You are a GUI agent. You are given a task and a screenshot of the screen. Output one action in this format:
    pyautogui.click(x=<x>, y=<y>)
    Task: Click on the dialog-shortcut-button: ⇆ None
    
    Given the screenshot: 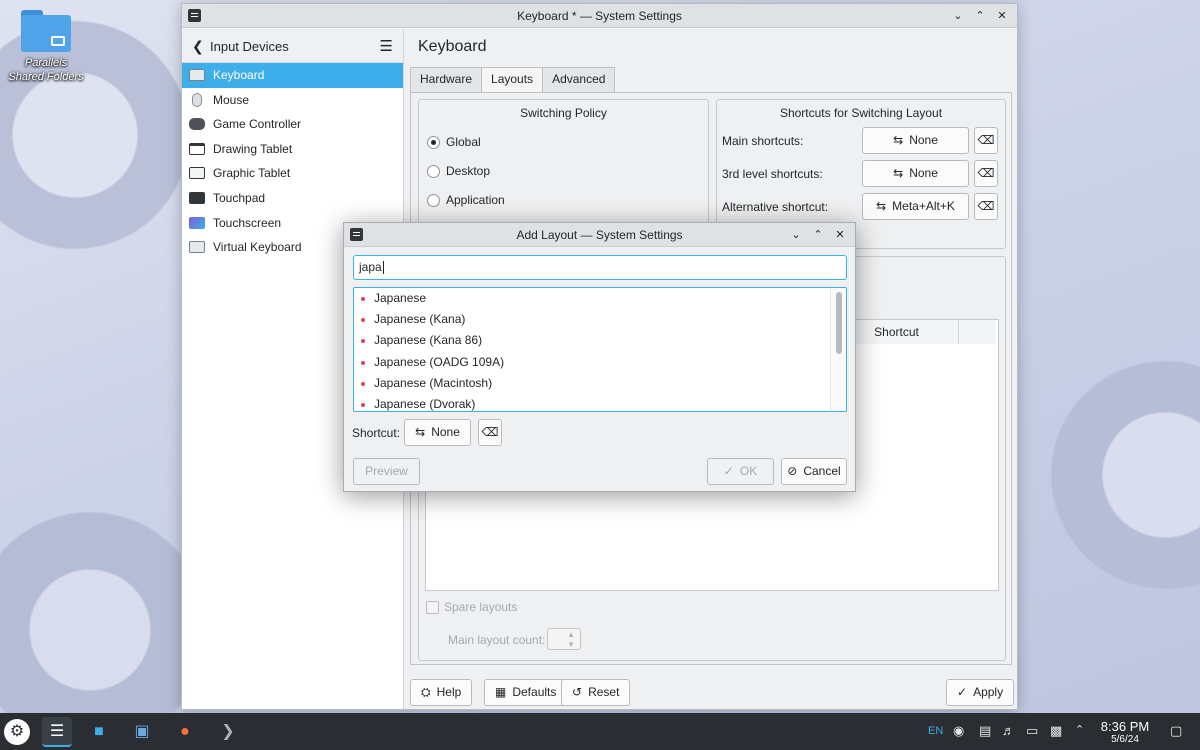 What is the action you would take?
    pyautogui.click(x=437, y=432)
    